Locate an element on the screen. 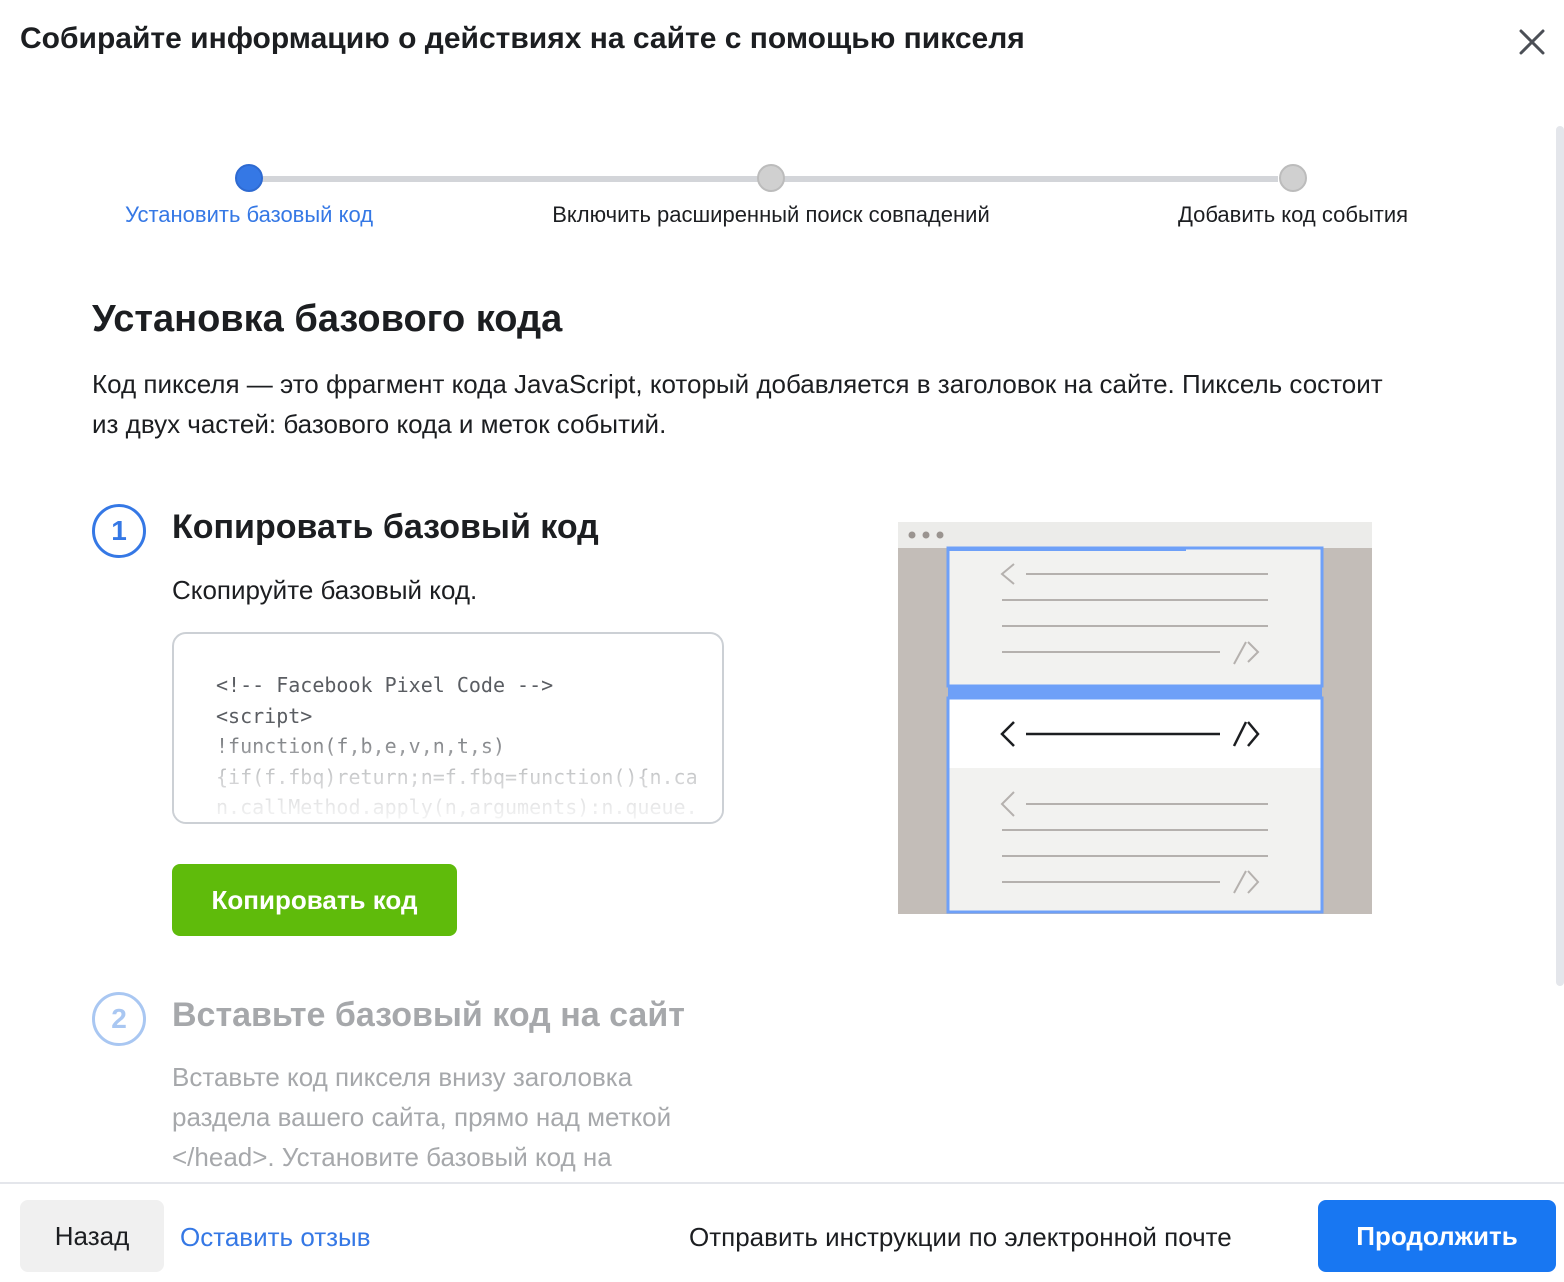 The image size is (1564, 1282). code-line: <!-- Facebook Pixel Code --> is located at coordinates (385, 685).